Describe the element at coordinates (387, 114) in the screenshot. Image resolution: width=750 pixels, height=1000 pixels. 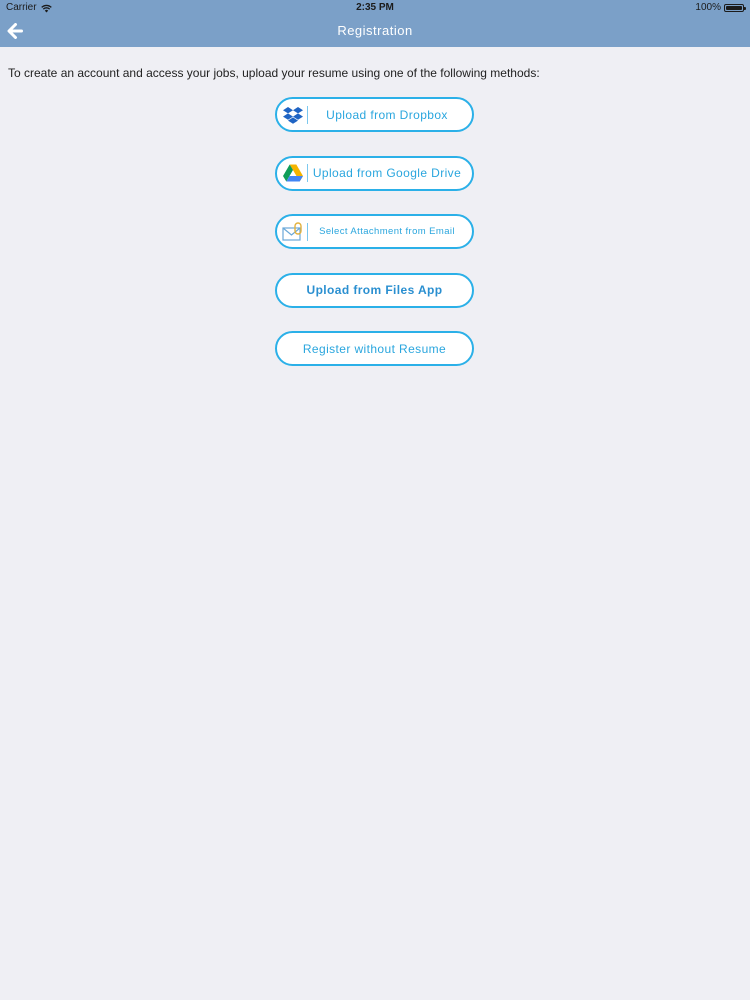
I see `upload-dropbox-label: Upload from Dropbox` at that location.